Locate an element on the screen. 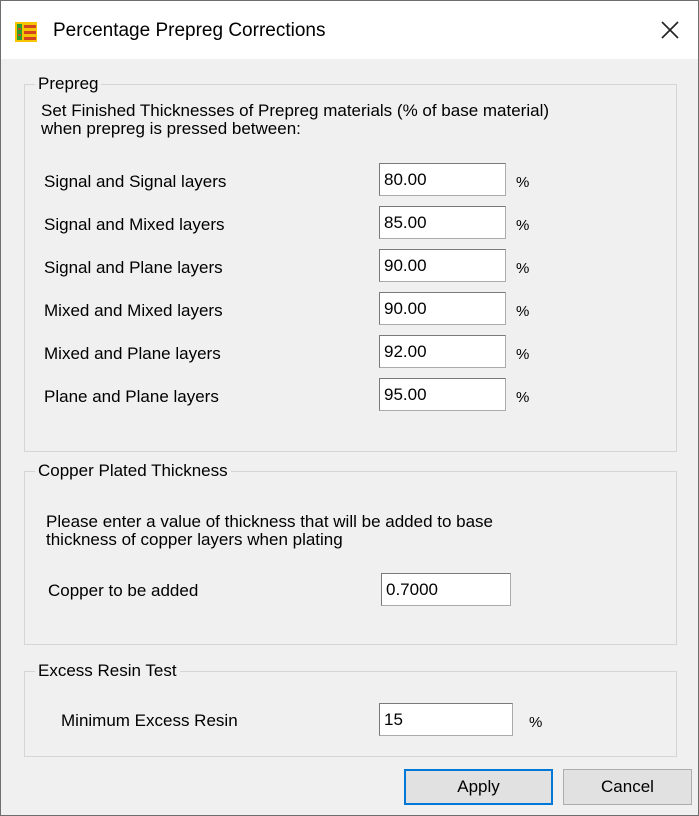 The height and width of the screenshot is (816, 699). min-excess-resin-input: 15 is located at coordinates (446, 719).